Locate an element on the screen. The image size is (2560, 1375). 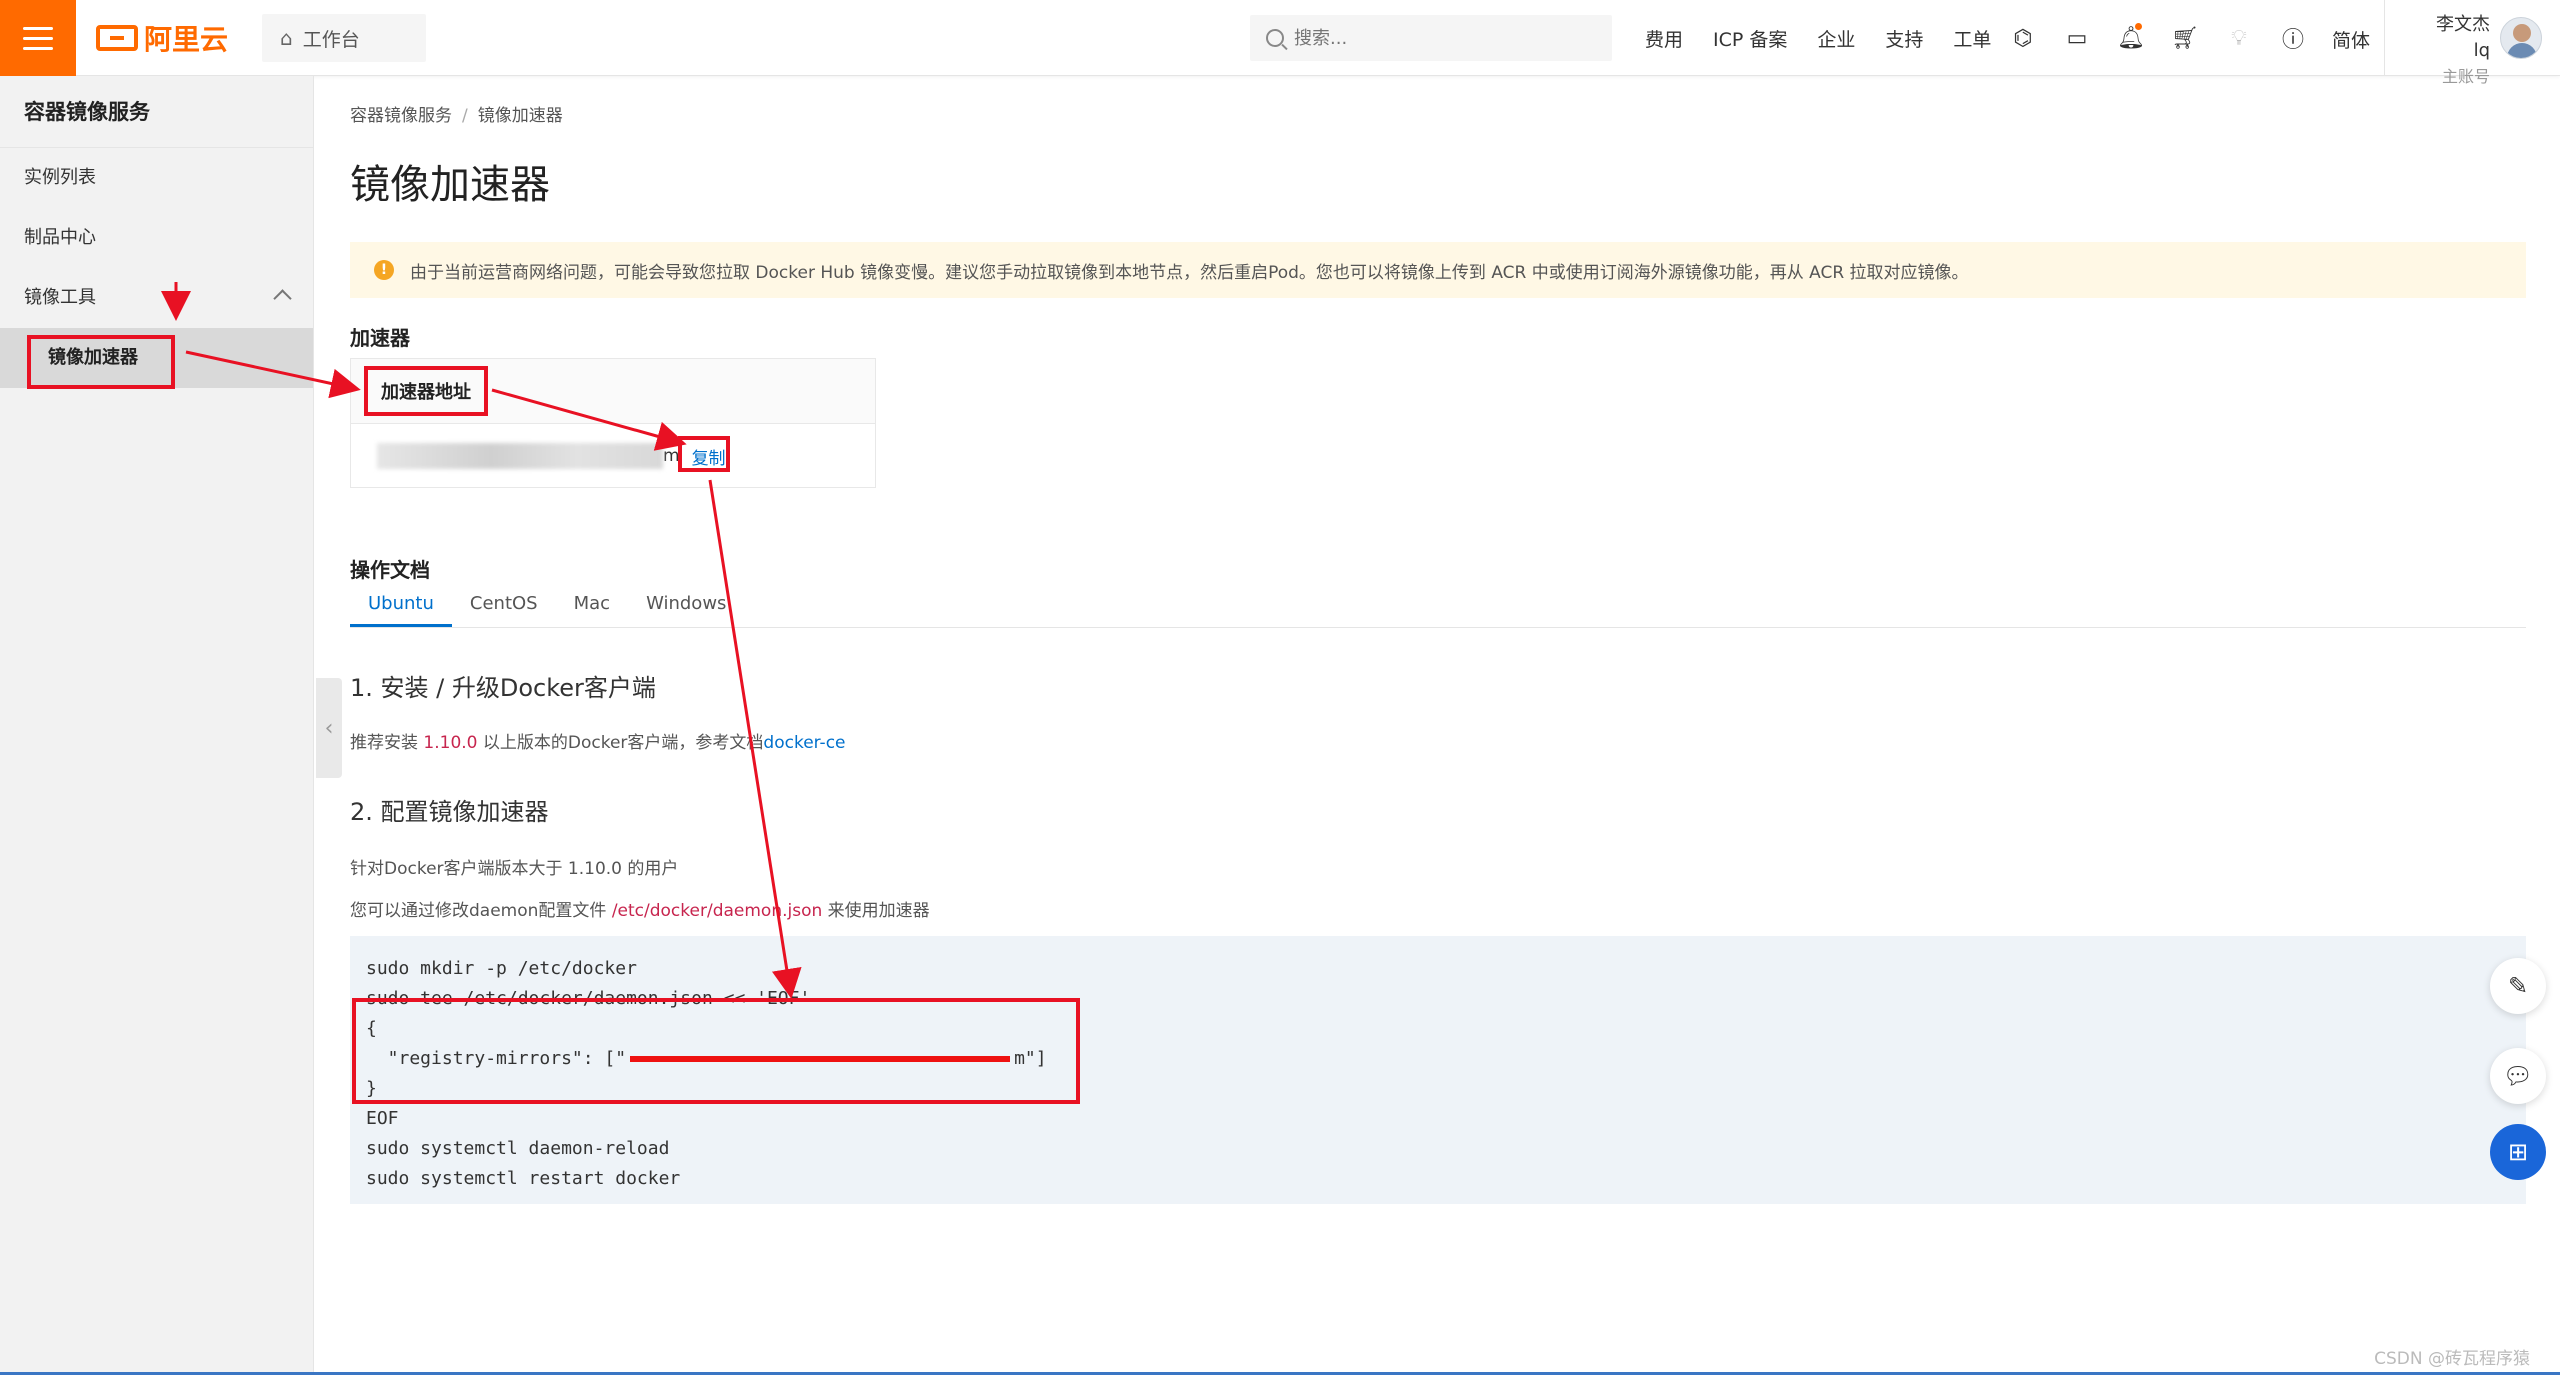
user-role: 主账号 is located at coordinates (2465, 76).